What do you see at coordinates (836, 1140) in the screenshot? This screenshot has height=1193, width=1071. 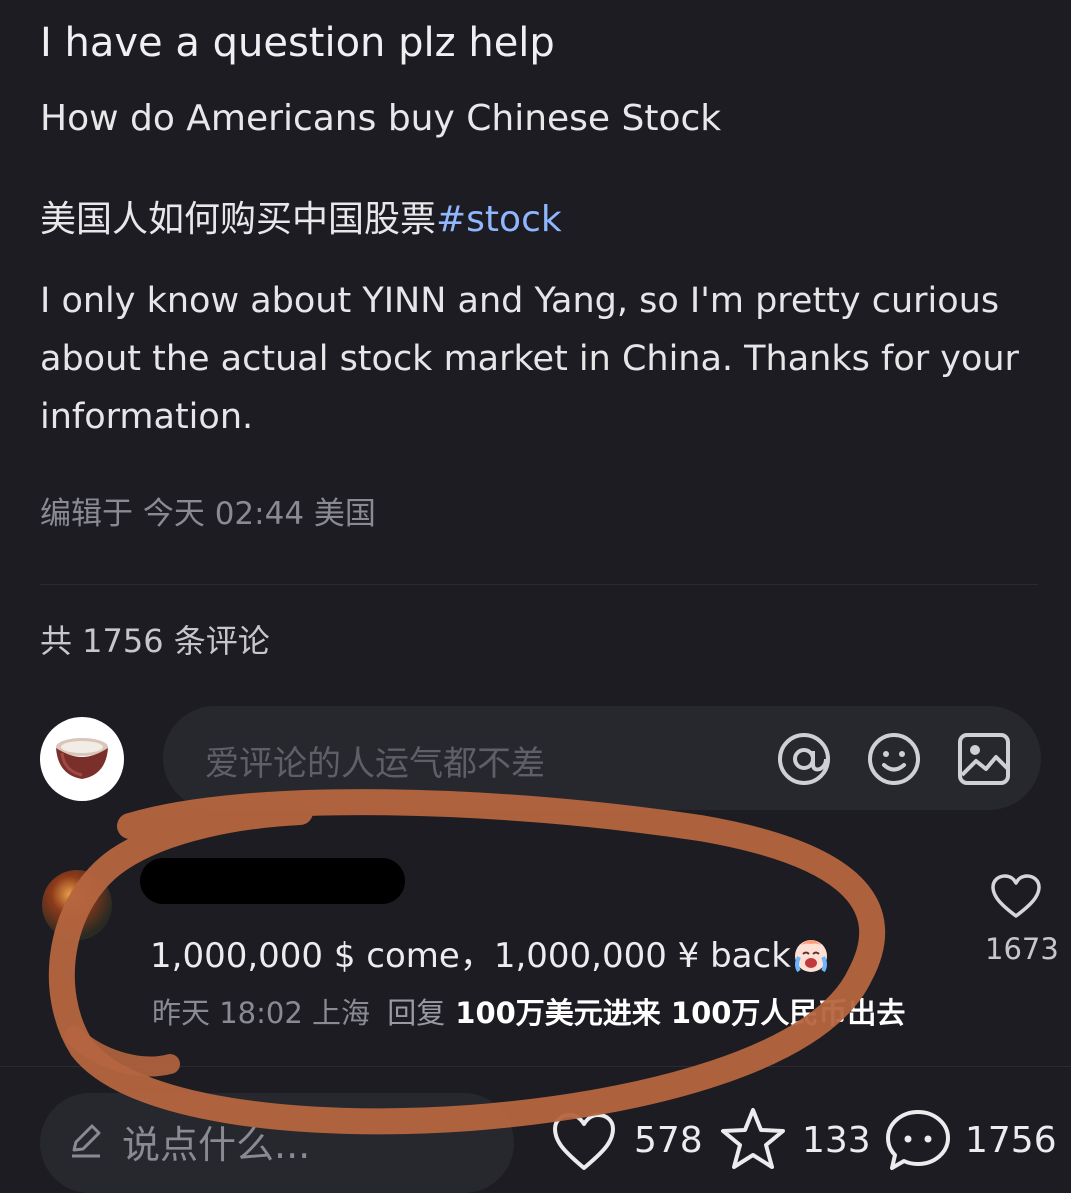 I see `star-count: 133` at bounding box center [836, 1140].